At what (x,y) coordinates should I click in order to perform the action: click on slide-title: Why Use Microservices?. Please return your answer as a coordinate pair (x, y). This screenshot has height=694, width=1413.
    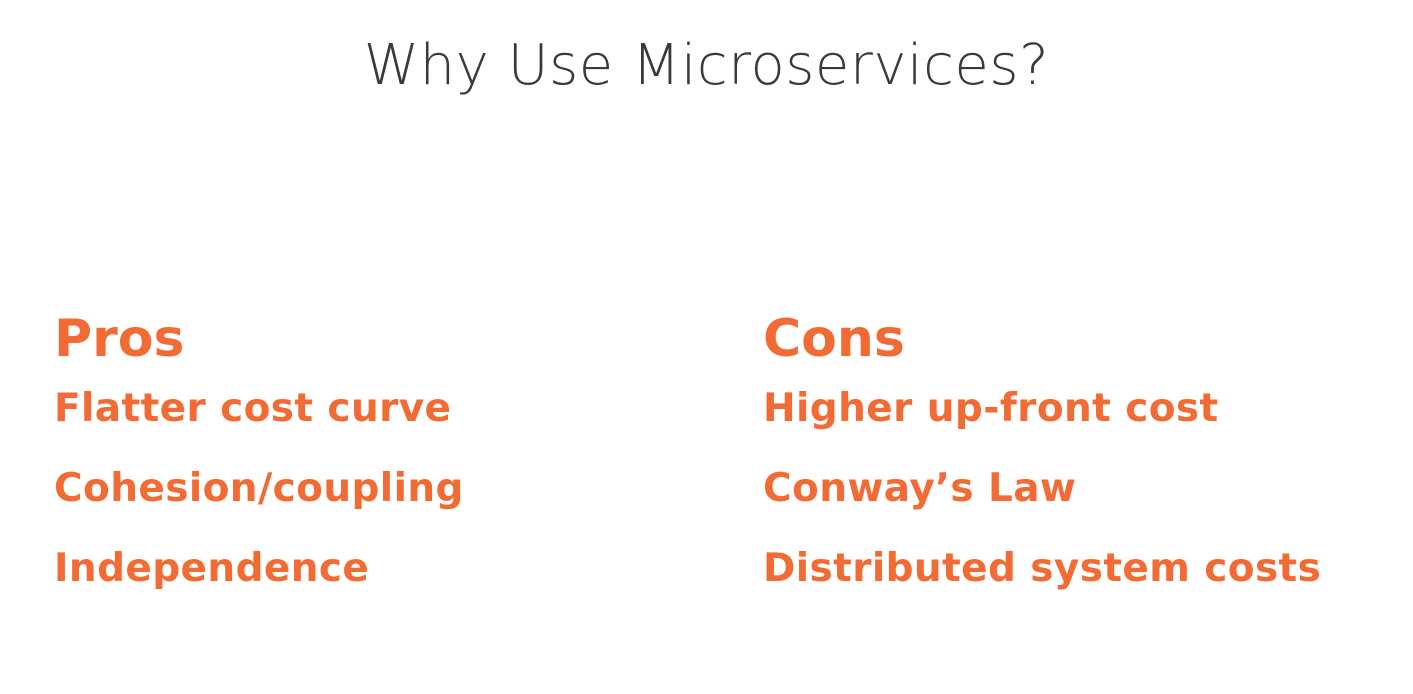
    Looking at the image, I should click on (706, 65).